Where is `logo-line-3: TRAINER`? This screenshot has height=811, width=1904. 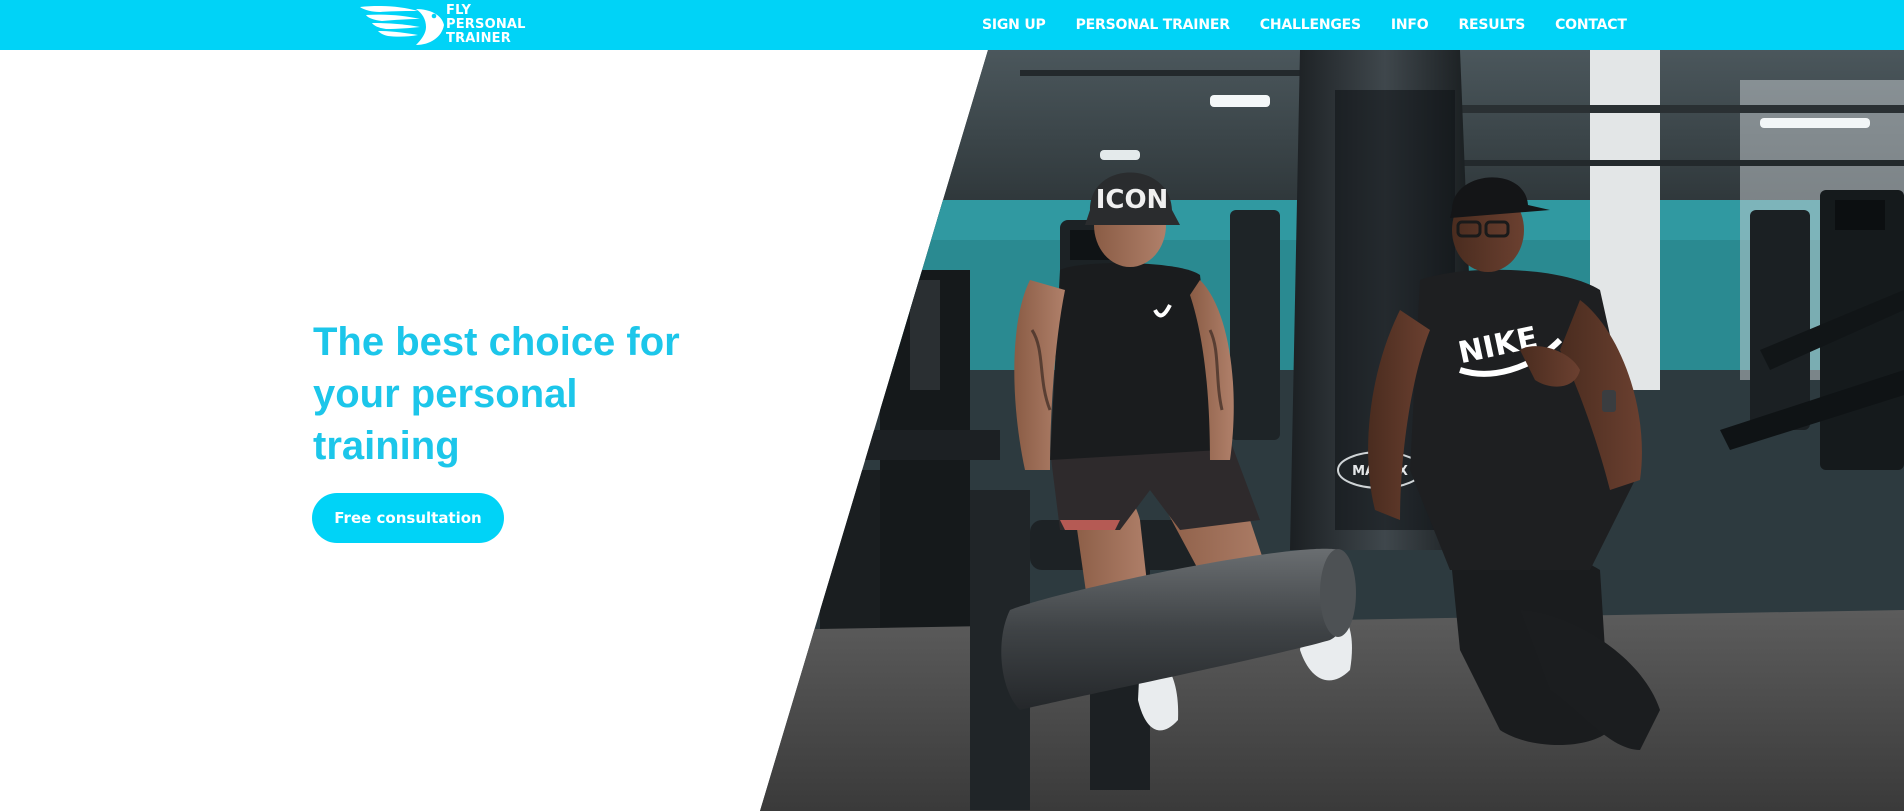
logo-line-3: TRAINER is located at coordinates (478, 38).